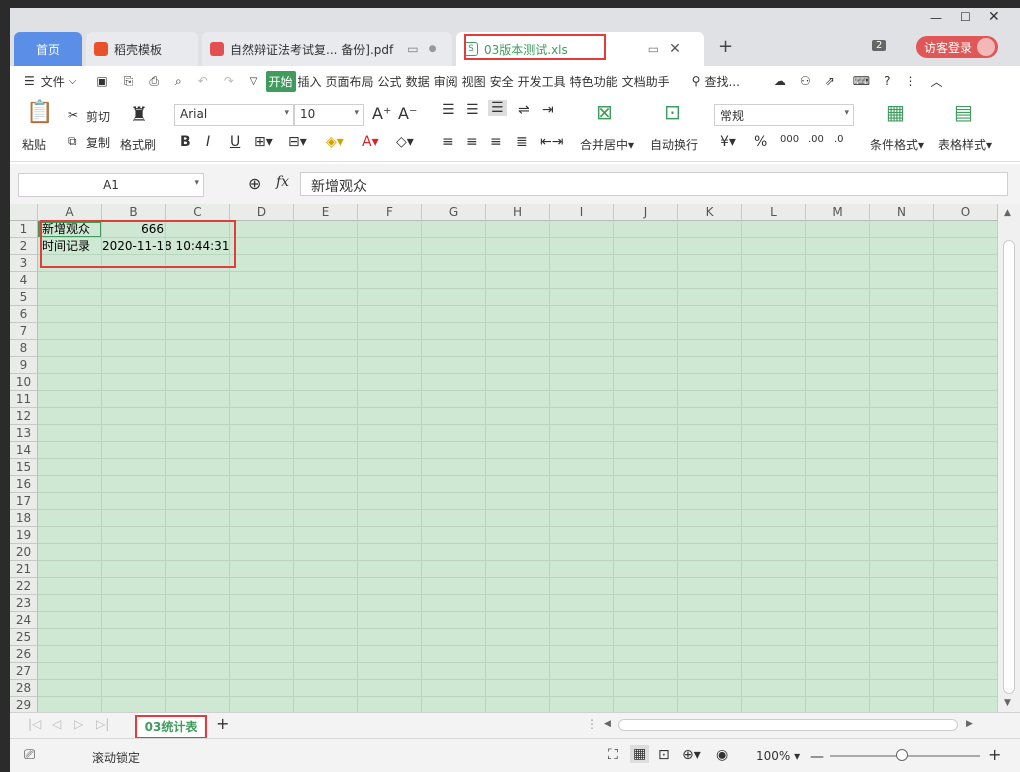  I want to click on row-header: 11, so click(23, 399).